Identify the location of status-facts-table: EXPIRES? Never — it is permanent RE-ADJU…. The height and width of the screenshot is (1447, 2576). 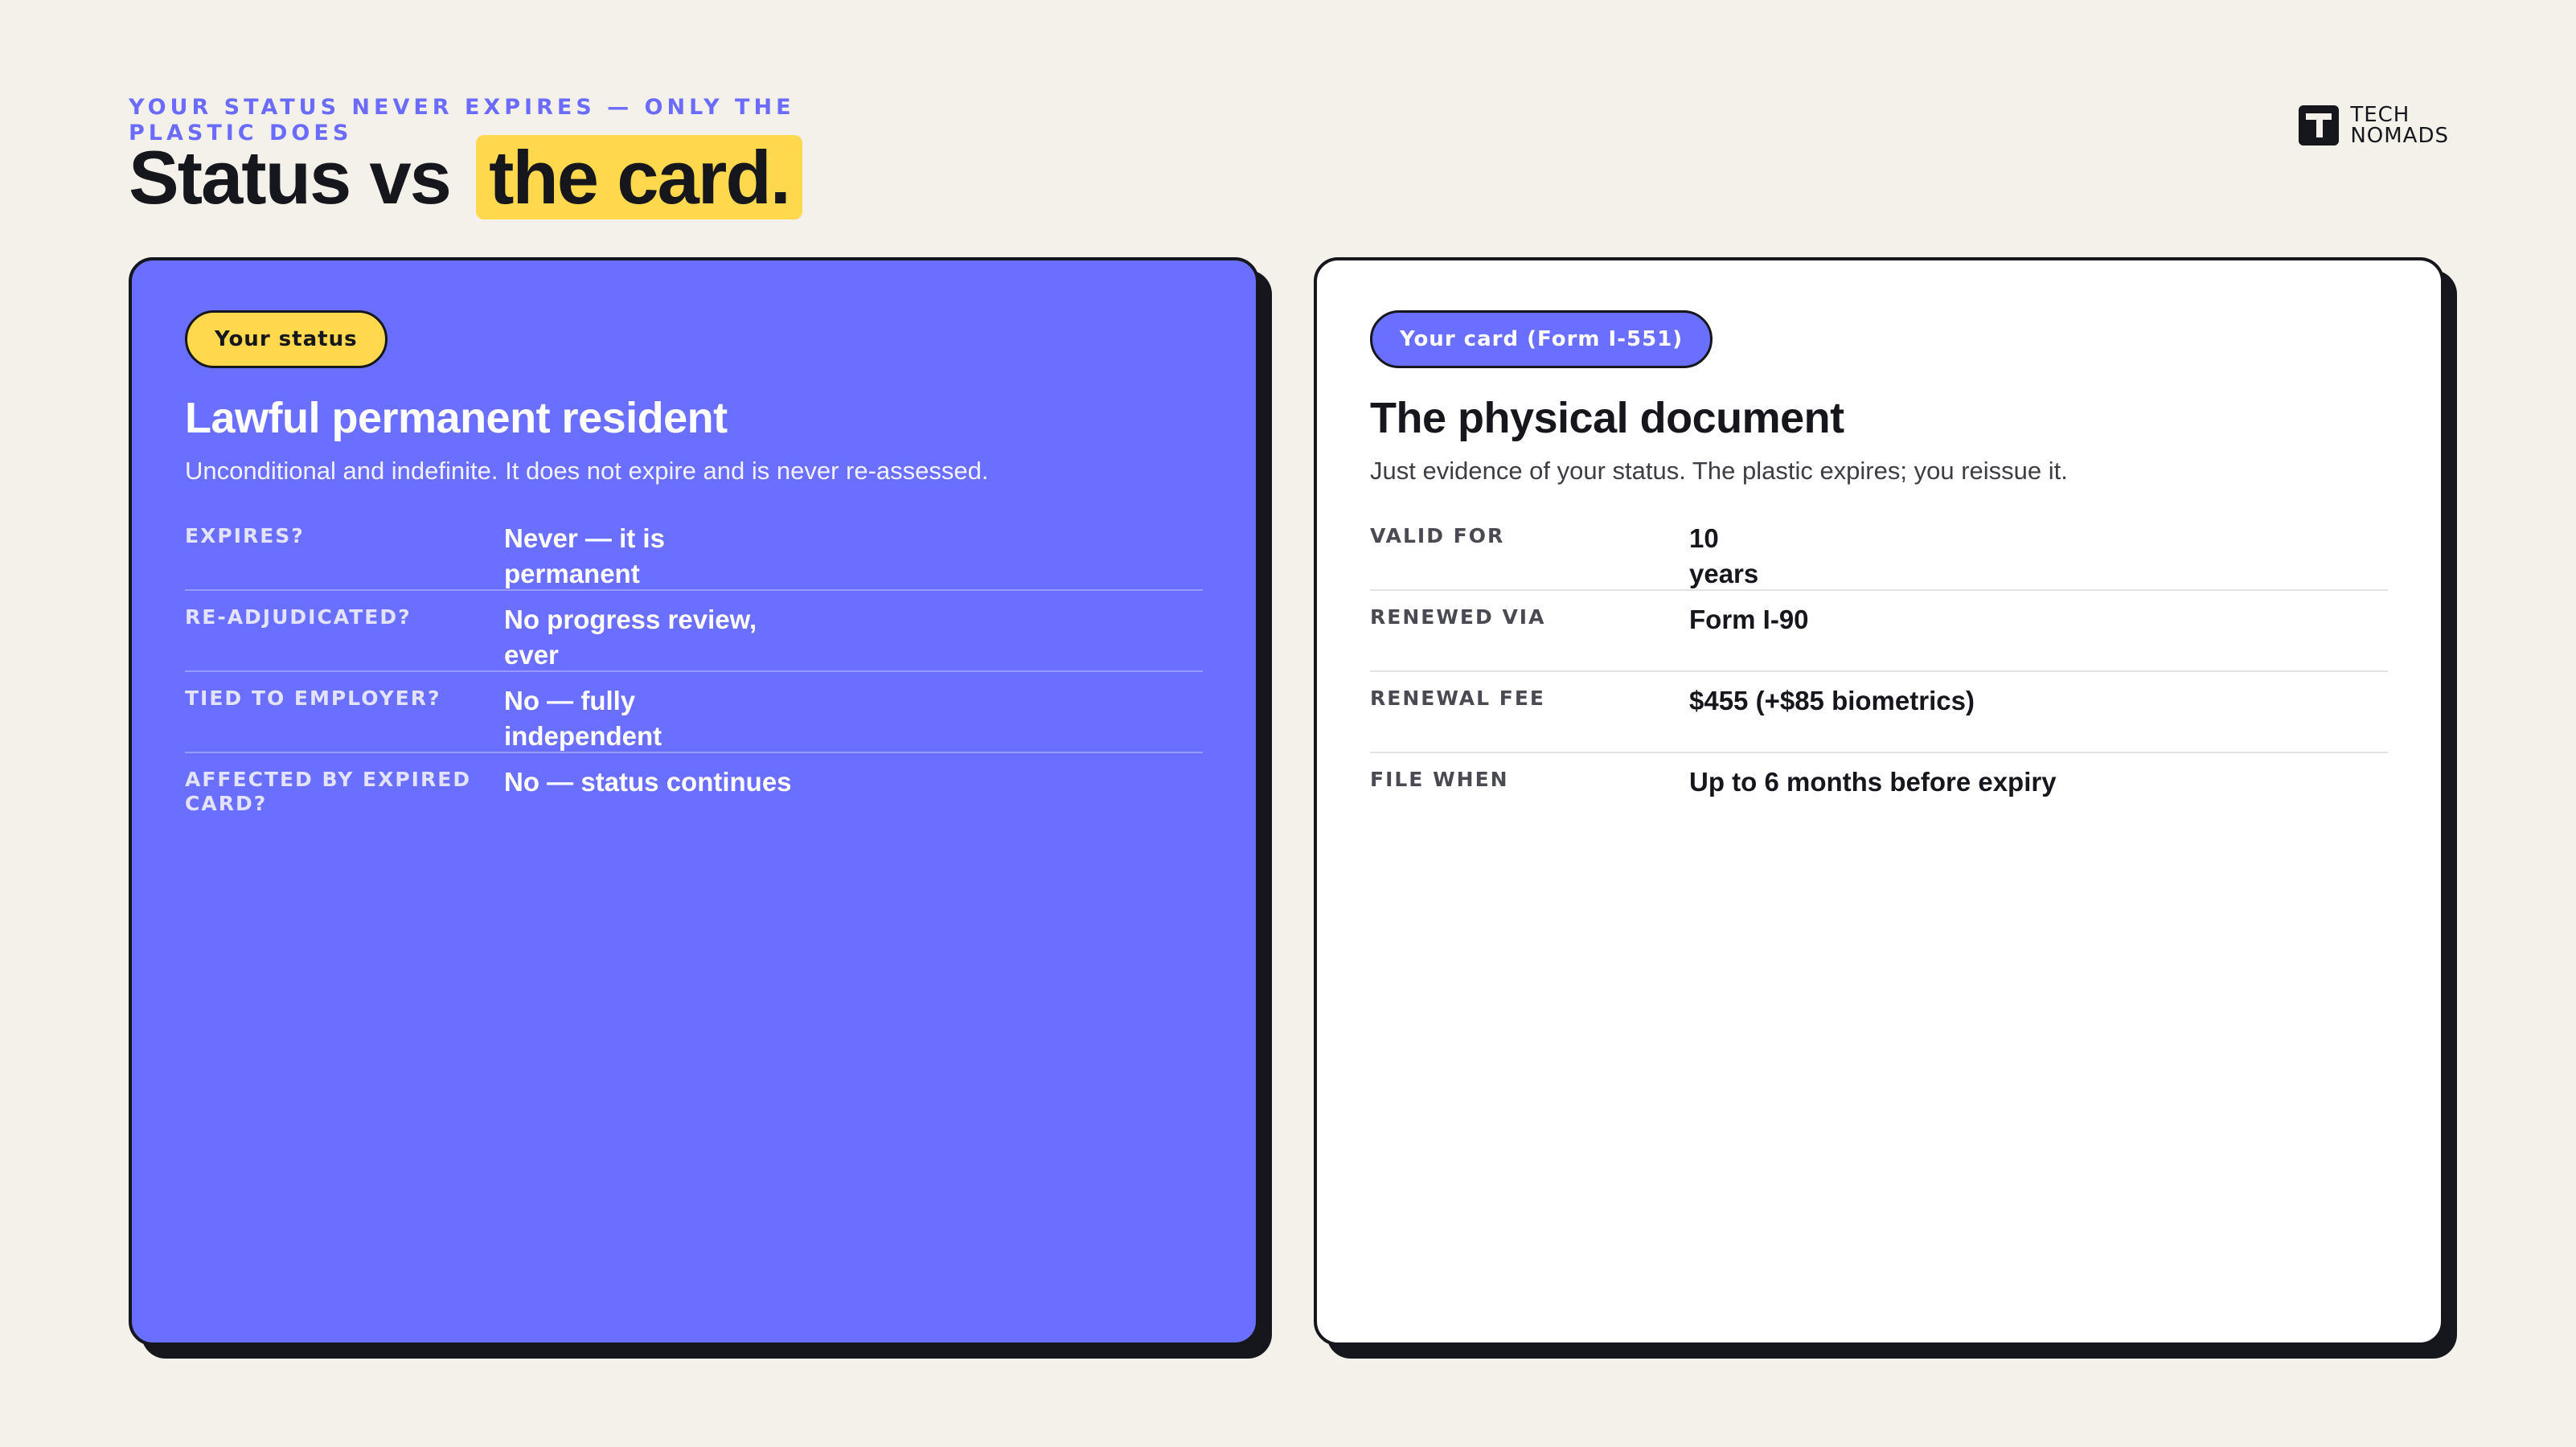
(694, 671).